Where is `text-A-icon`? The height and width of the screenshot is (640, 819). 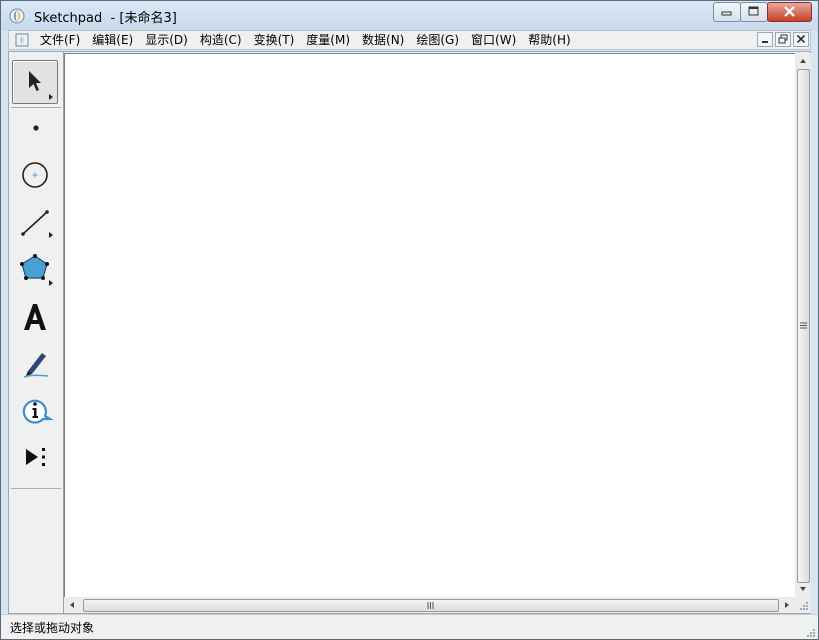 text-A-icon is located at coordinates (35, 317).